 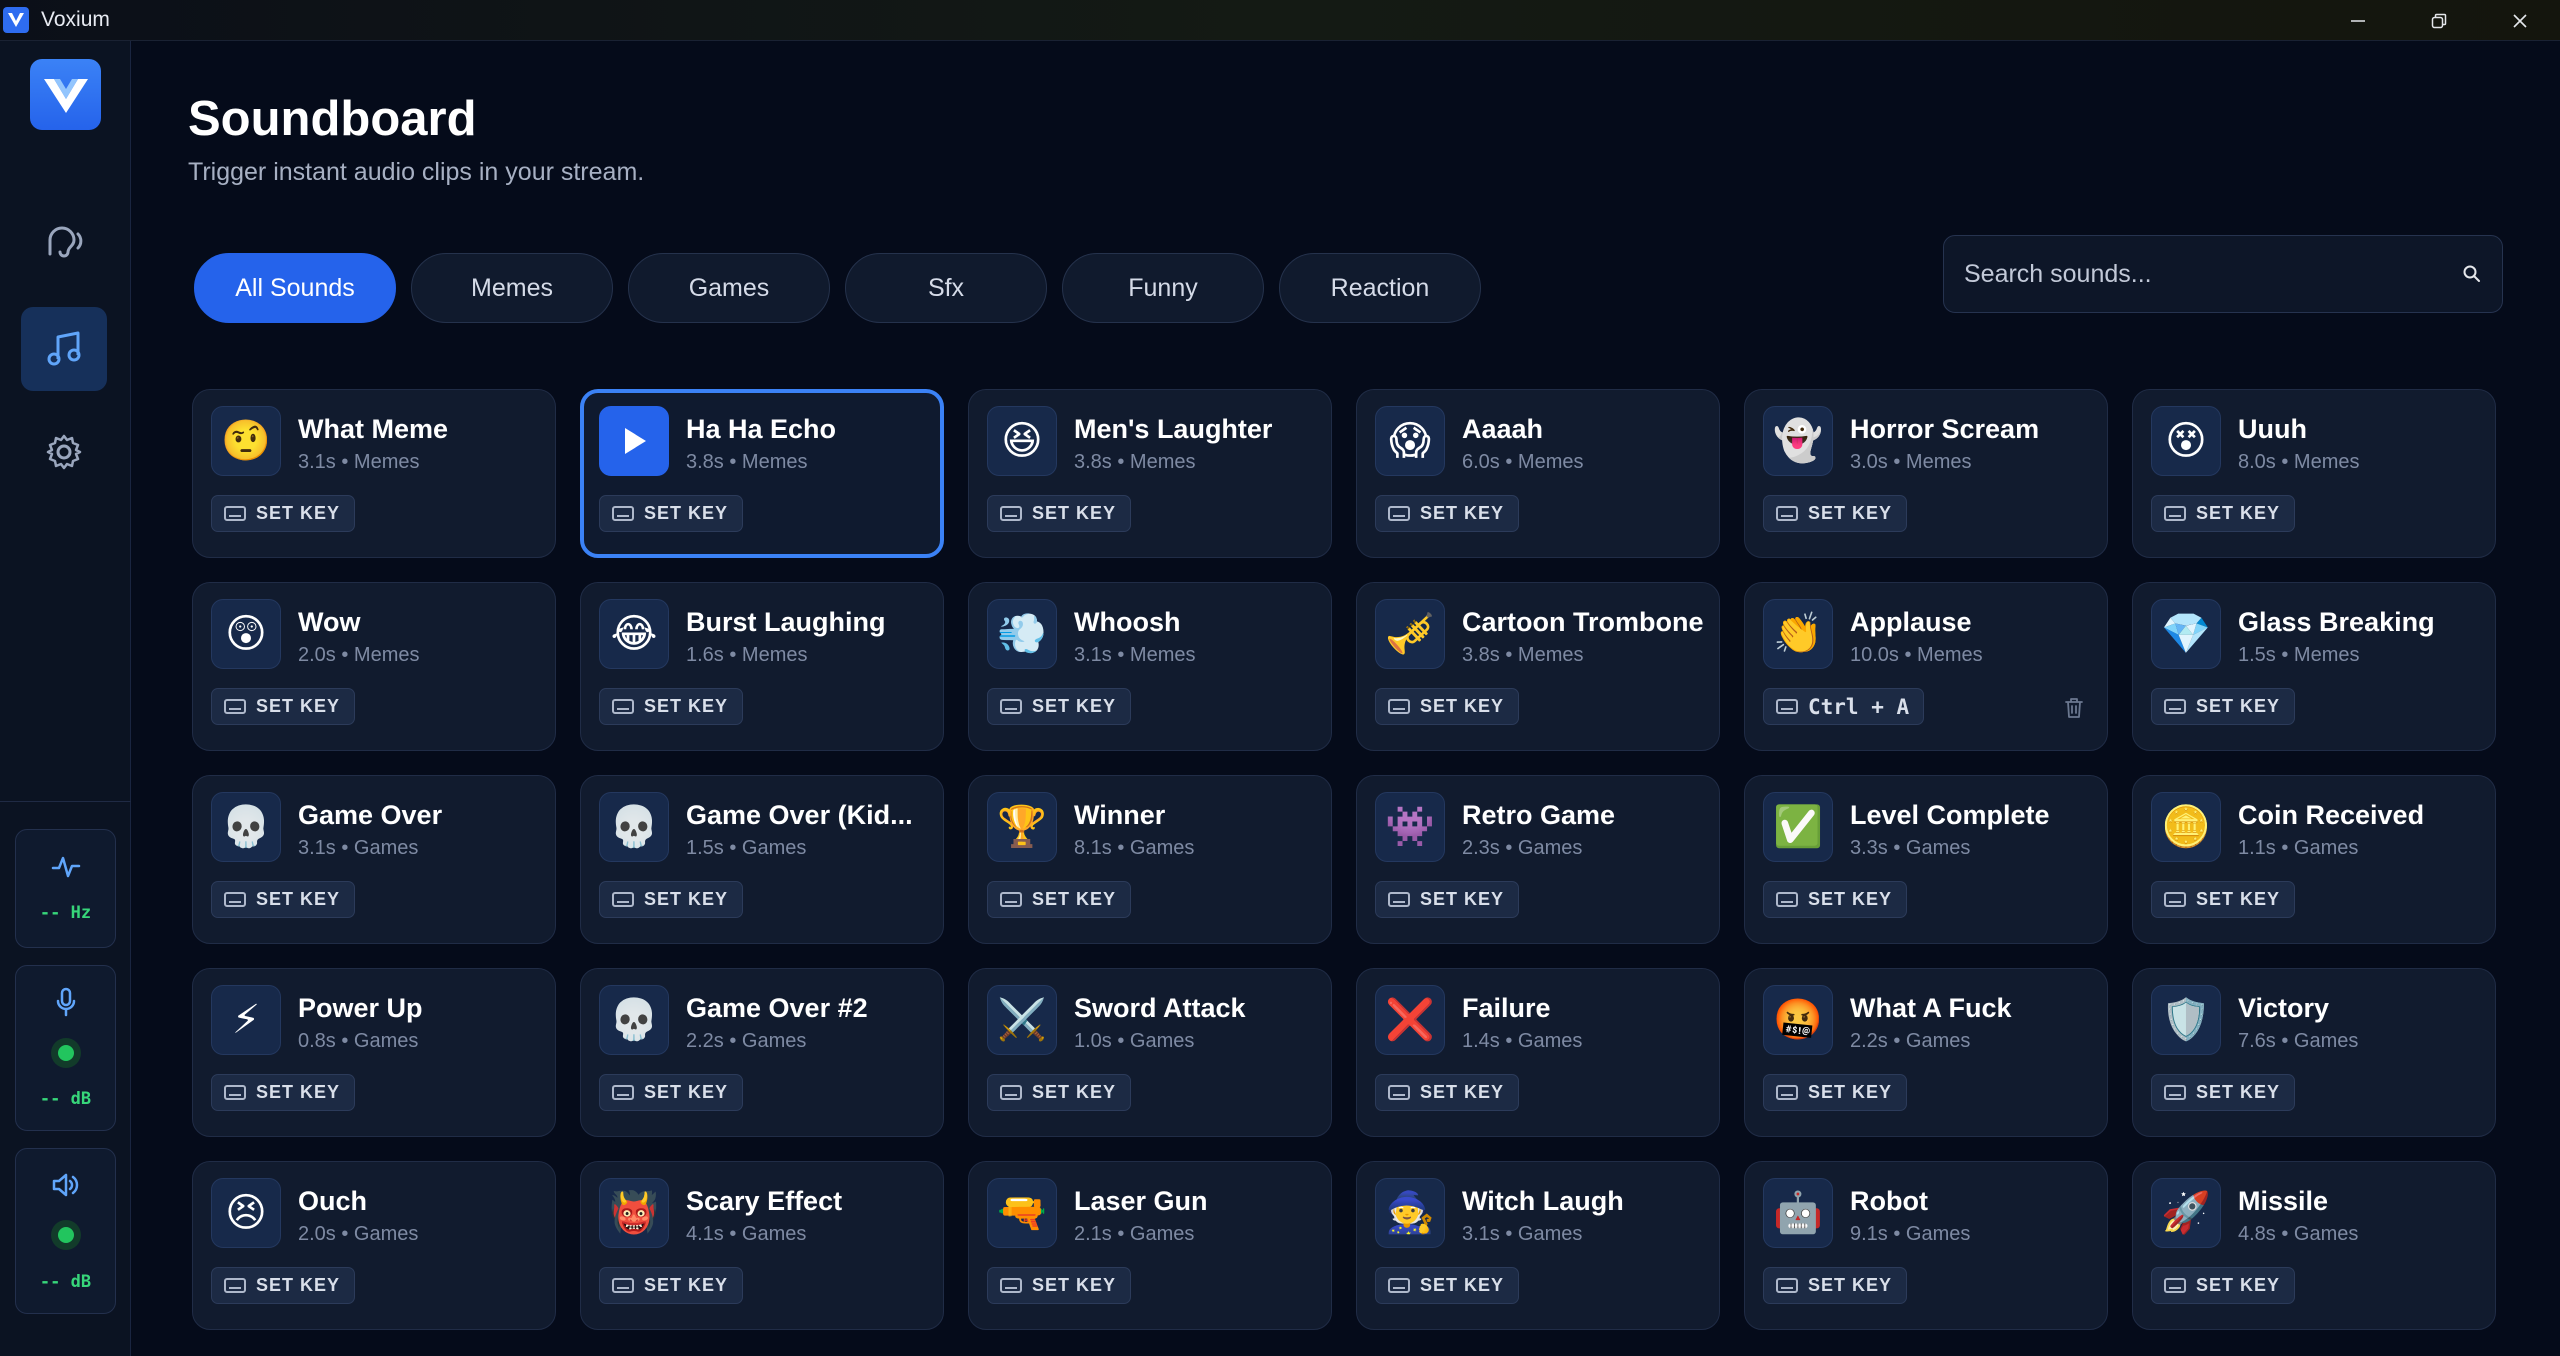 What do you see at coordinates (2186, 827) in the screenshot?
I see `sound-emoji-icon: 🪙` at bounding box center [2186, 827].